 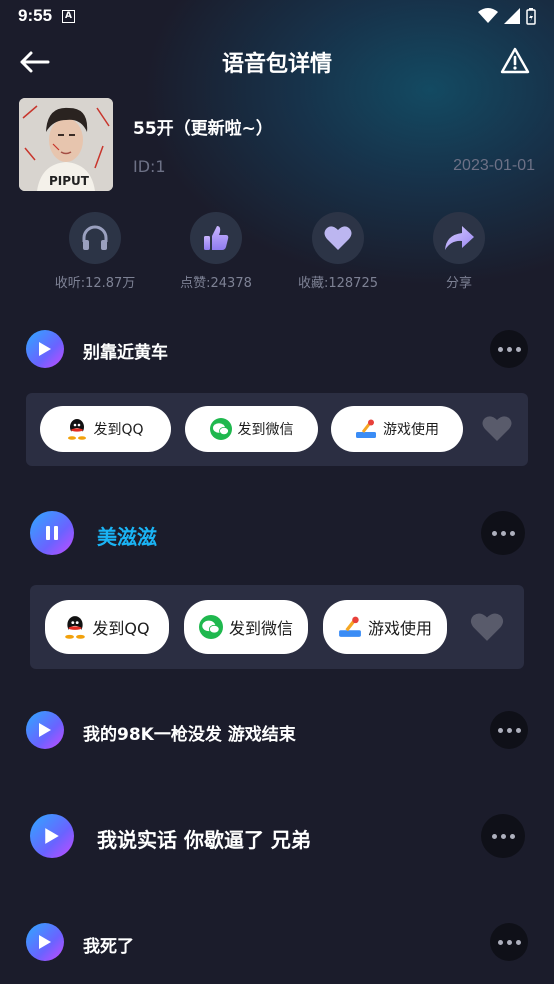 I want to click on voice-title: 我死了, so click(x=108, y=947).